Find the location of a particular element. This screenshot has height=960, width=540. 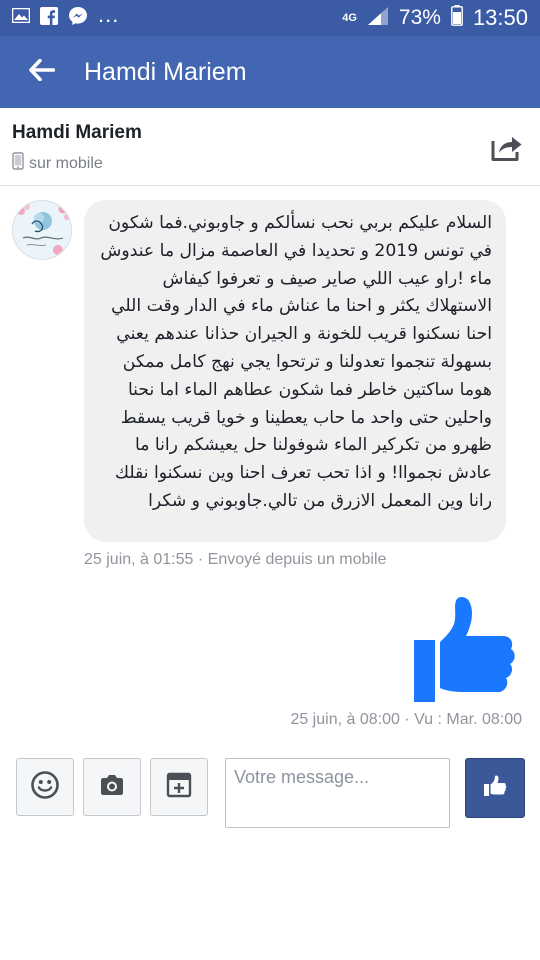

arrow-left-icon is located at coordinates (42, 72).